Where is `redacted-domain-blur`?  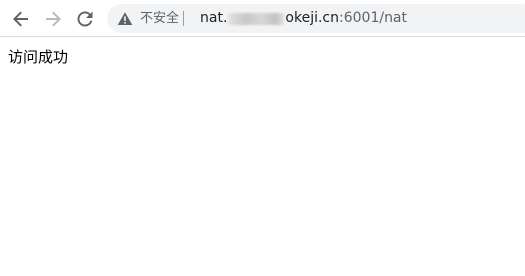 redacted-domain-blur is located at coordinates (256, 18).